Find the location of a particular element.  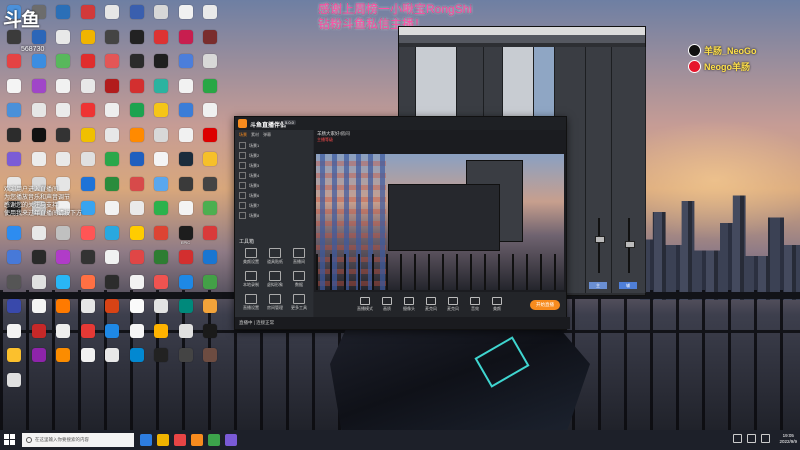

app-main-panel: 羊肠大家好!房间 主播等级 is located at coordinates (440, 223).